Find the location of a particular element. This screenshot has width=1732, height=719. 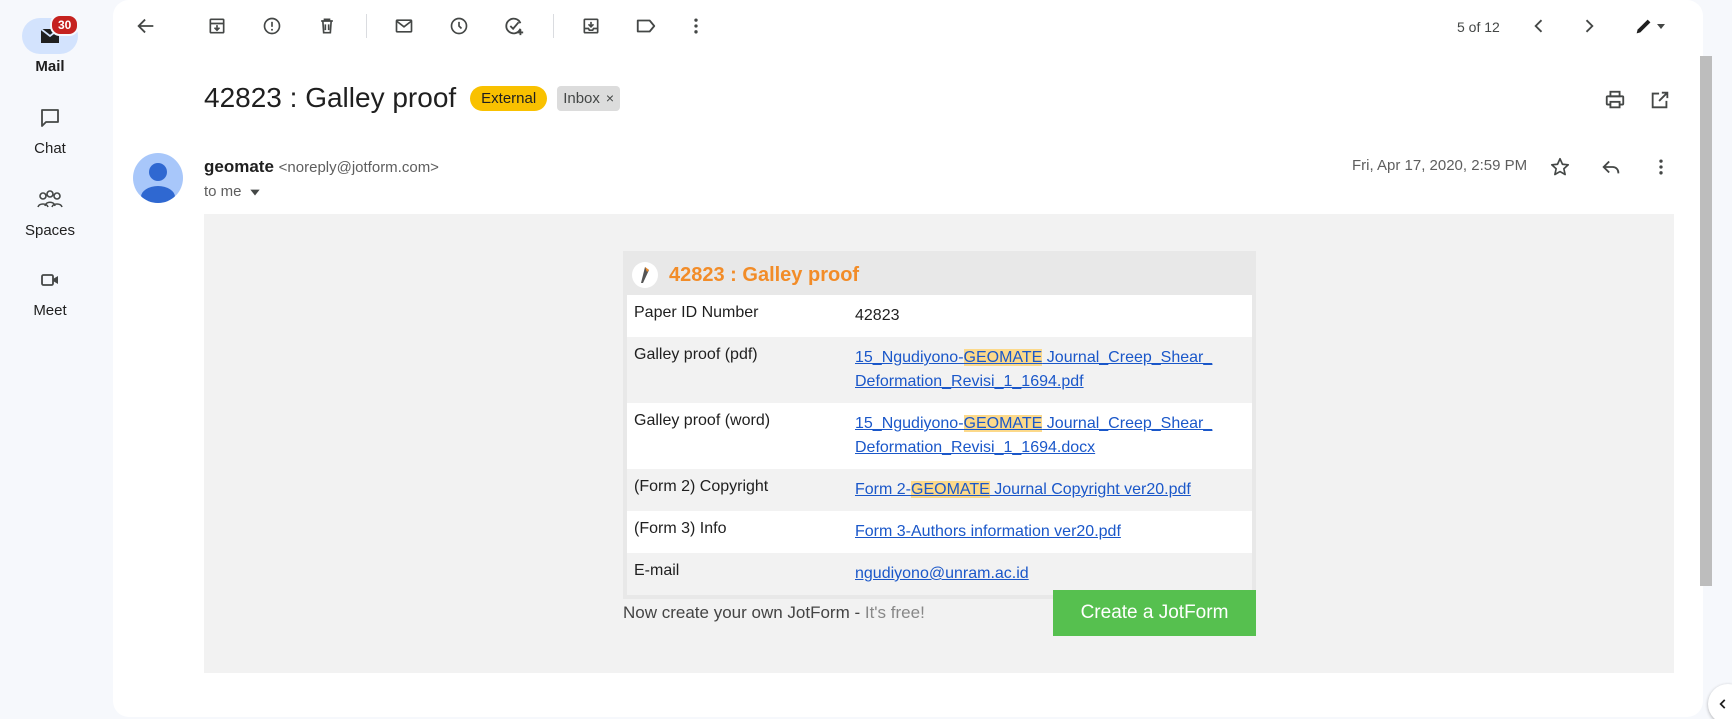

person-icon is located at coordinates (158, 183).